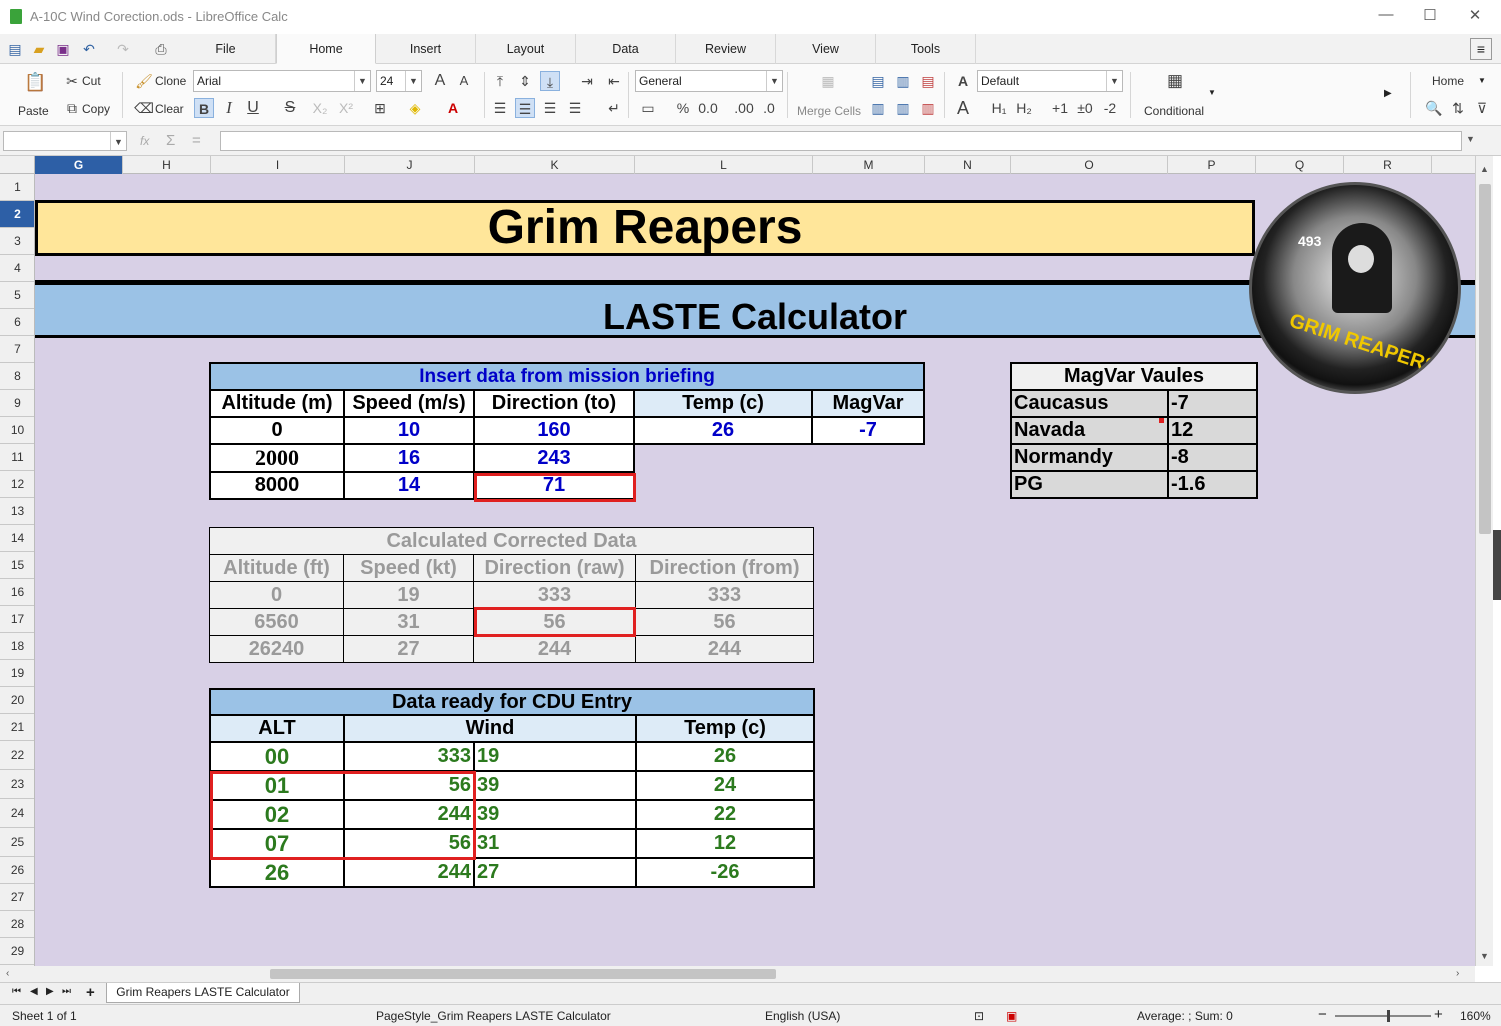 Image resolution: width=1501 pixels, height=1026 pixels. Describe the element at coordinates (525, 108) in the screenshot. I see `align-center-icon: ☰` at that location.